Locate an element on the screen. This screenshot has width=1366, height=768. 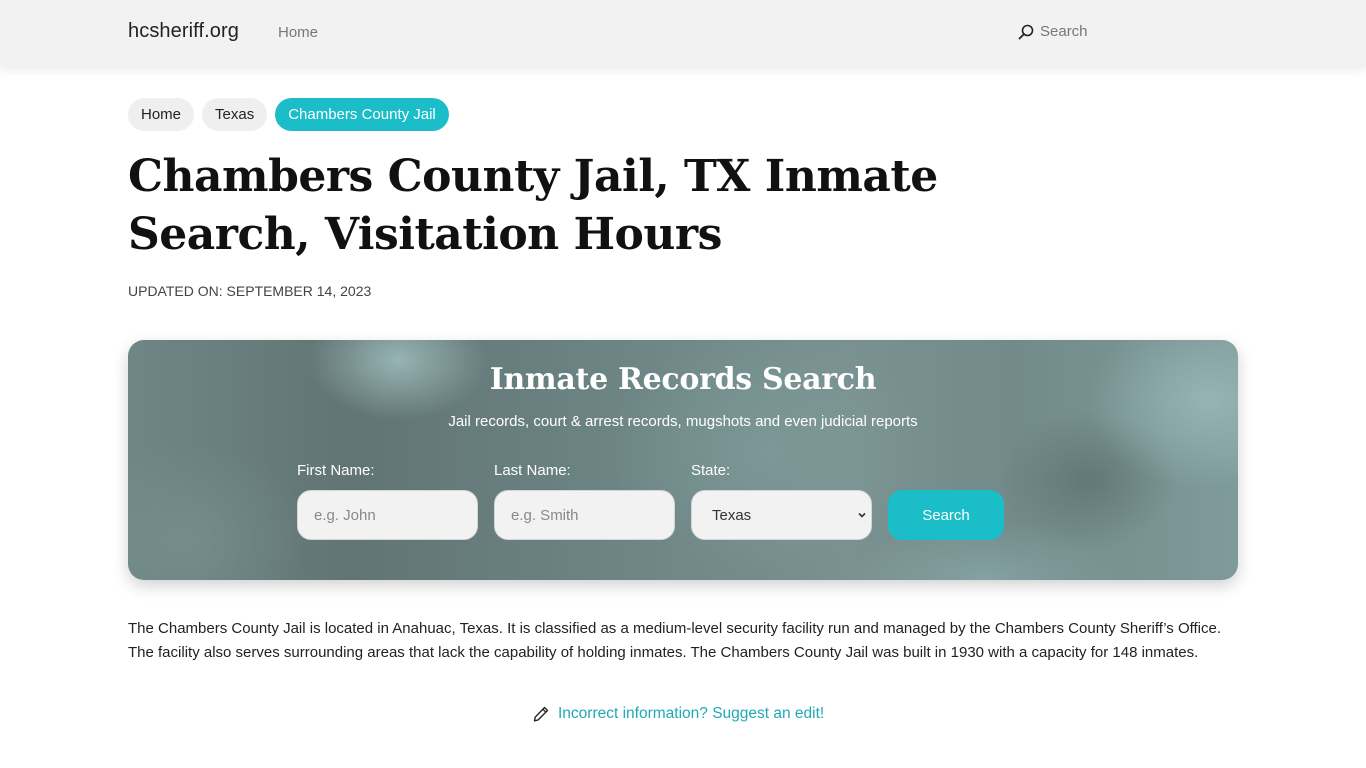
suggest-edit-label: Incorrect information? Suggest an edit! is located at coordinates (691, 713).